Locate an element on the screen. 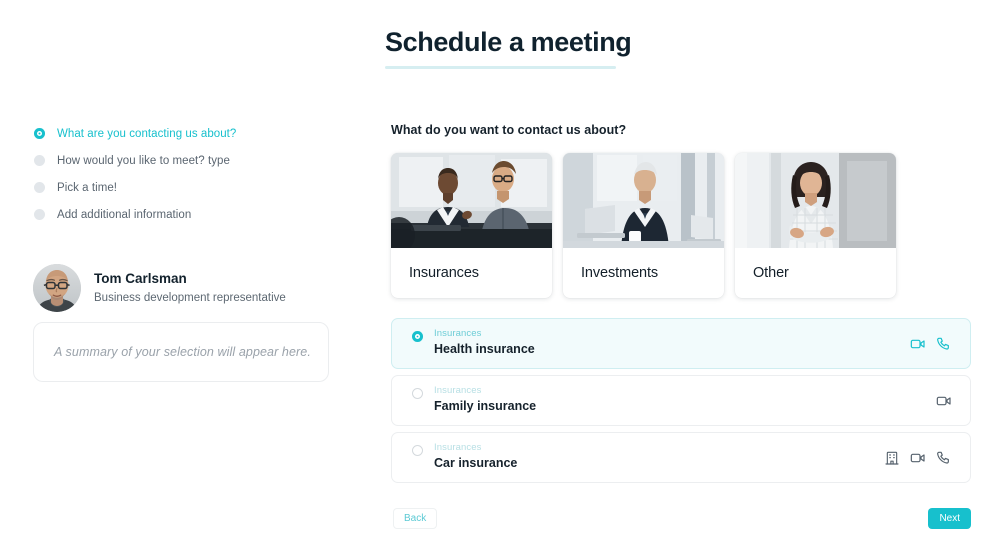  contact-question: What do you want to contact us about? is located at coordinates (509, 130).